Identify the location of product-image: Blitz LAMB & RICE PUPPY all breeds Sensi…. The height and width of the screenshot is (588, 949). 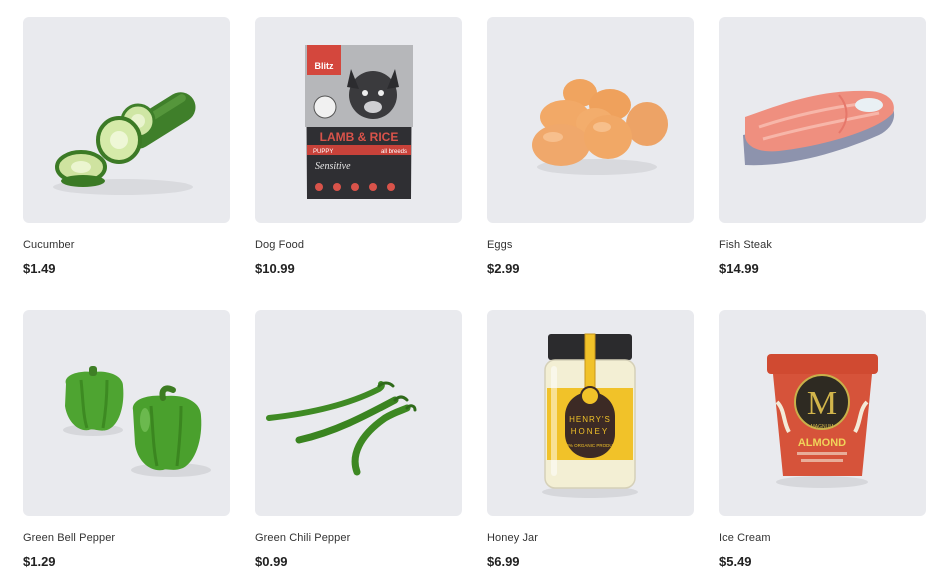
(358, 120).